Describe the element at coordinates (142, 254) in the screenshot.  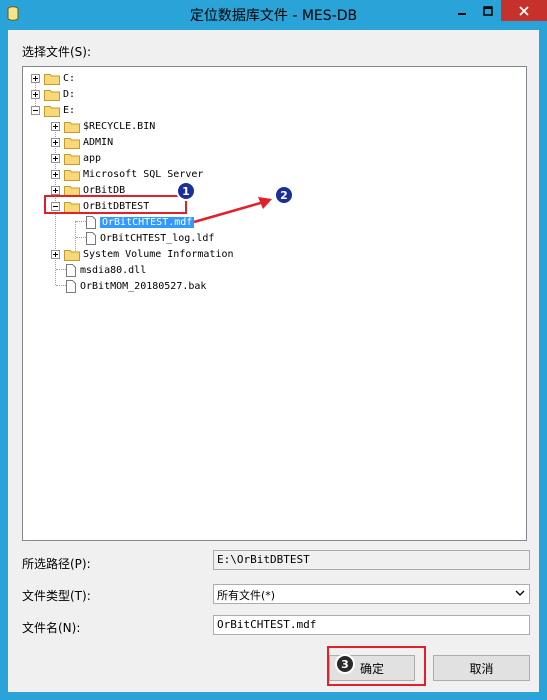
I see `tree-item-system-volume: System Volume Information` at that location.